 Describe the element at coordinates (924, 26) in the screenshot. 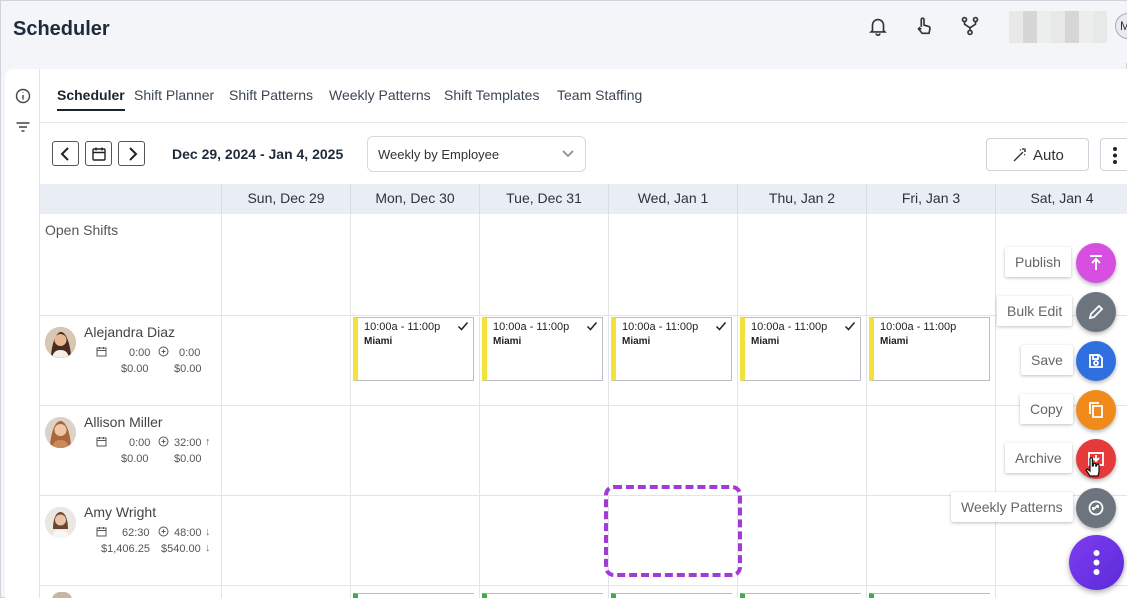

I see `touch-icon` at that location.